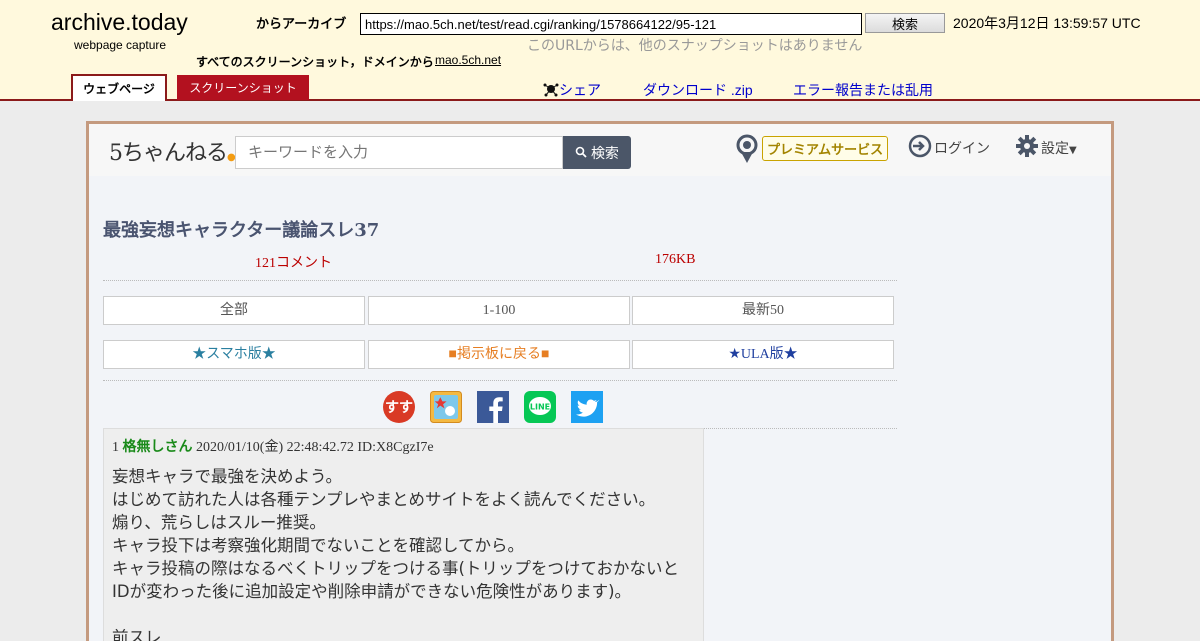  Describe the element at coordinates (863, 90) in the screenshot. I see `report-abuse-link: エラー報告または乱用` at that location.